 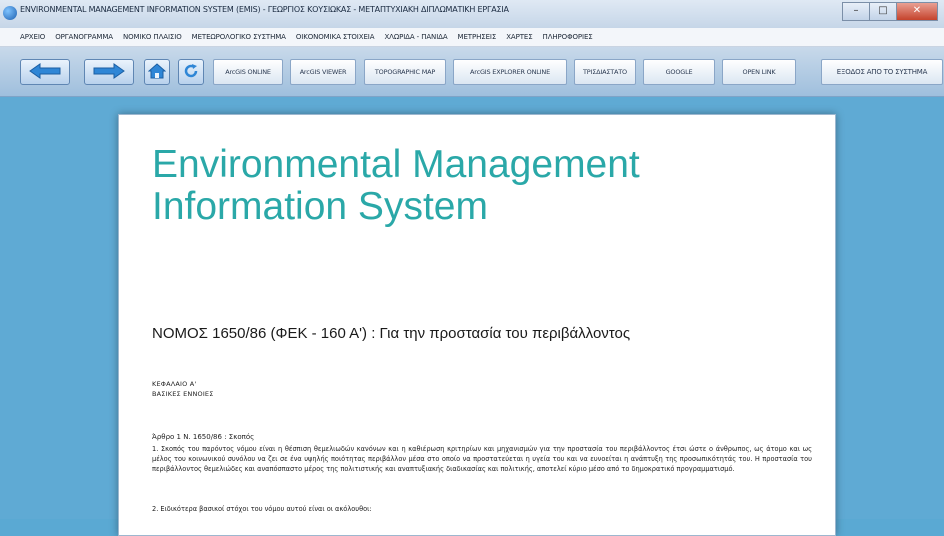 What do you see at coordinates (335, 37) in the screenshot?
I see `menu-item-oikonomika: ΟΙΚΟΝΟΜΙΚΑ ΣΤΟΙΧΕΙΑ` at bounding box center [335, 37].